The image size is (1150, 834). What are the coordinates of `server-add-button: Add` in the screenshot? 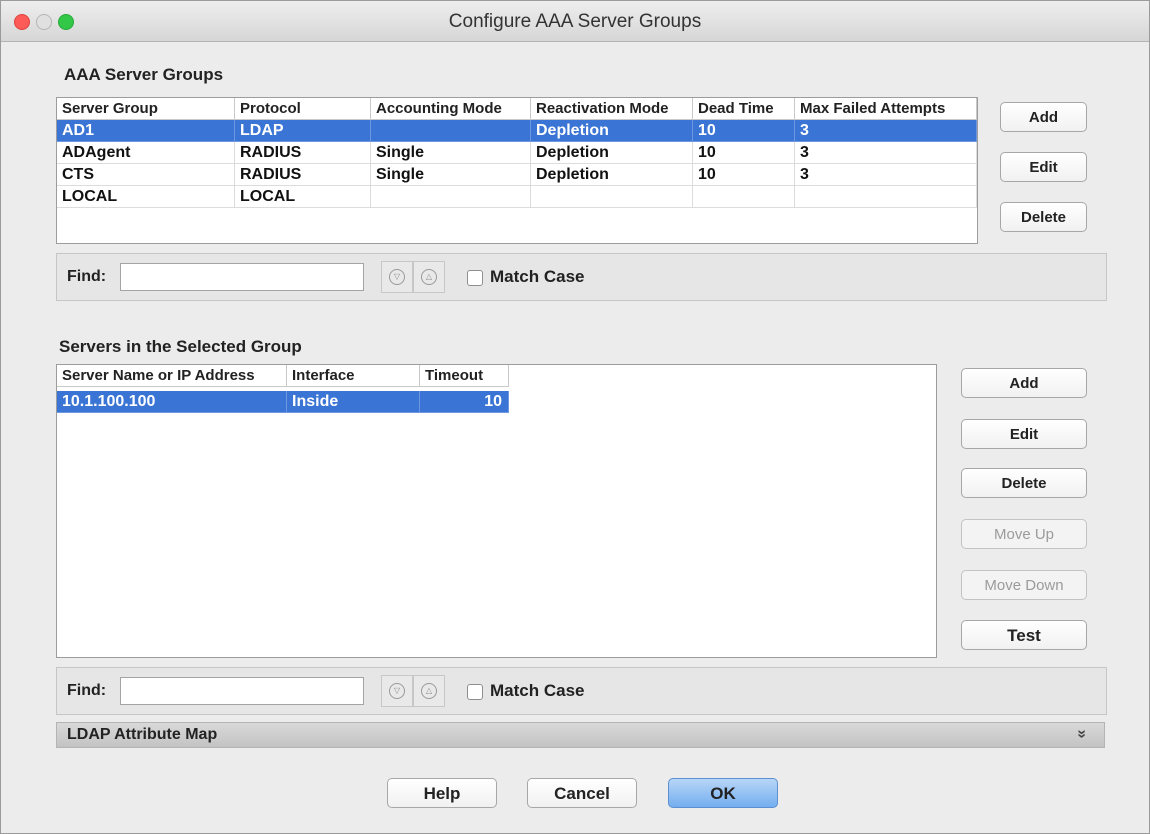 It's located at (1024, 383).